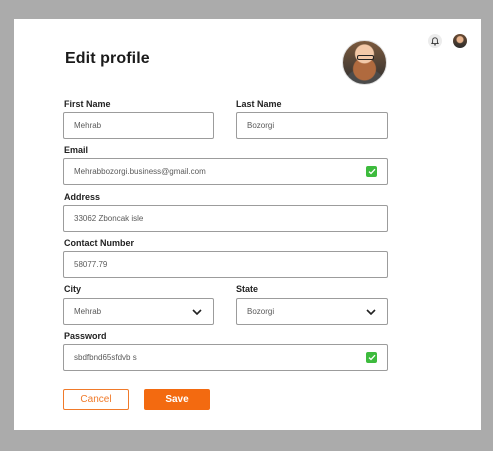 Image resolution: width=493 pixels, height=451 pixels. What do you see at coordinates (88, 311) in the screenshot?
I see `city-value: Mehrab` at bounding box center [88, 311].